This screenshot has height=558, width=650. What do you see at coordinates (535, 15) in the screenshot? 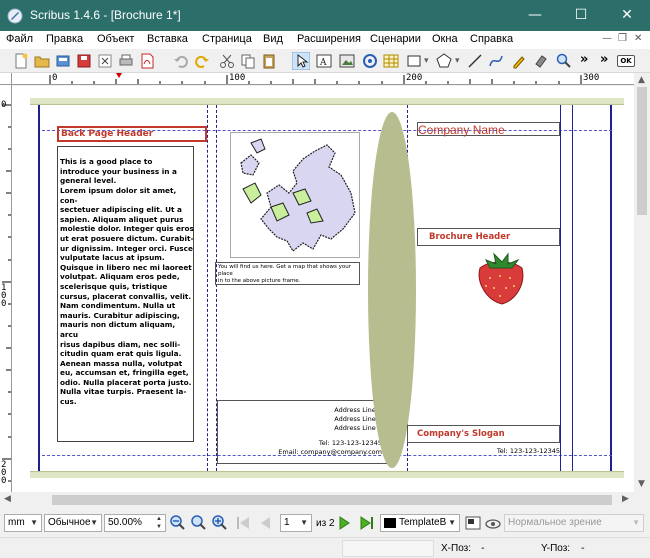
I see `minimize-button: —` at bounding box center [535, 15].